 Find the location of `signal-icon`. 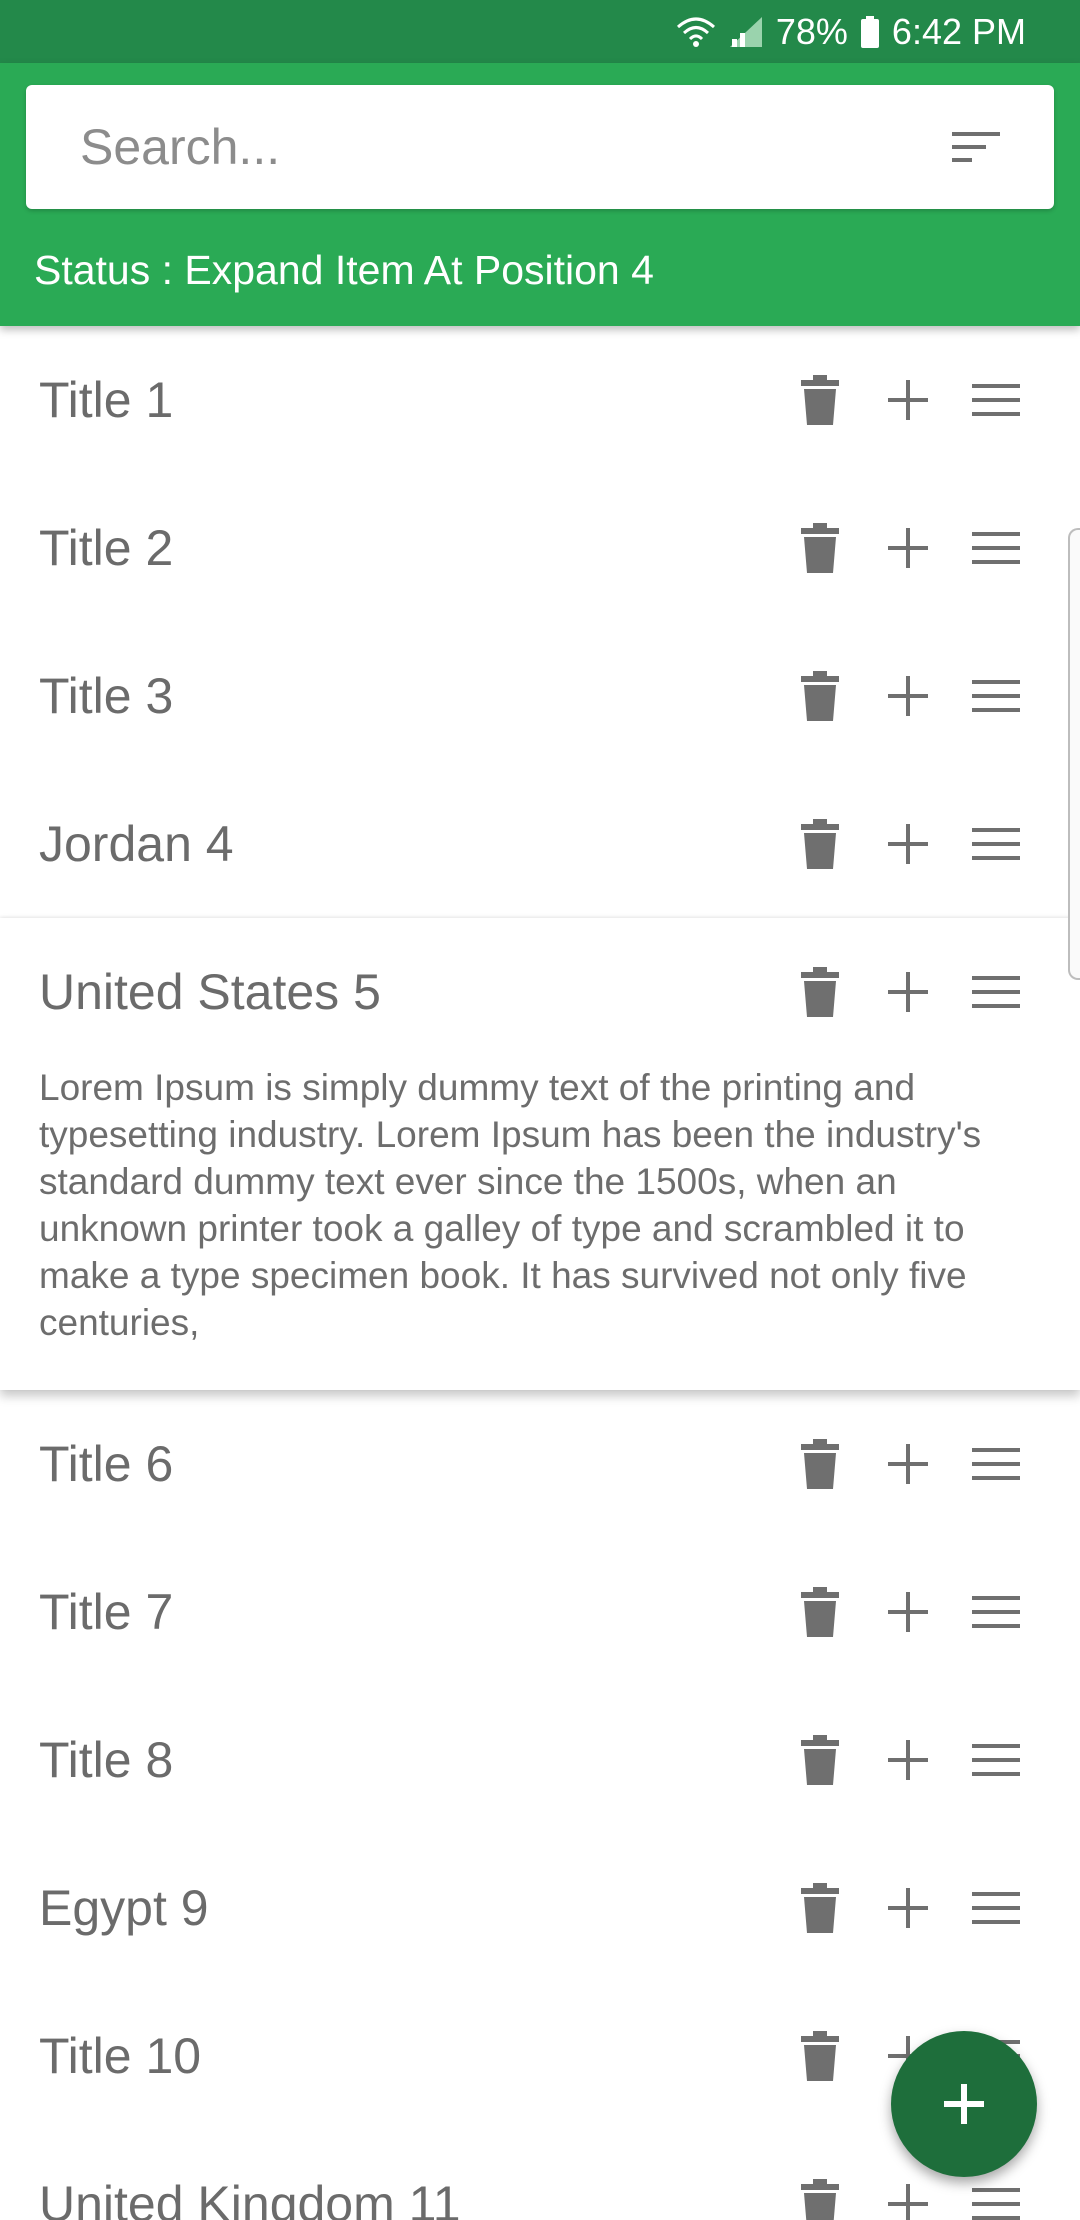

signal-icon is located at coordinates (746, 32).